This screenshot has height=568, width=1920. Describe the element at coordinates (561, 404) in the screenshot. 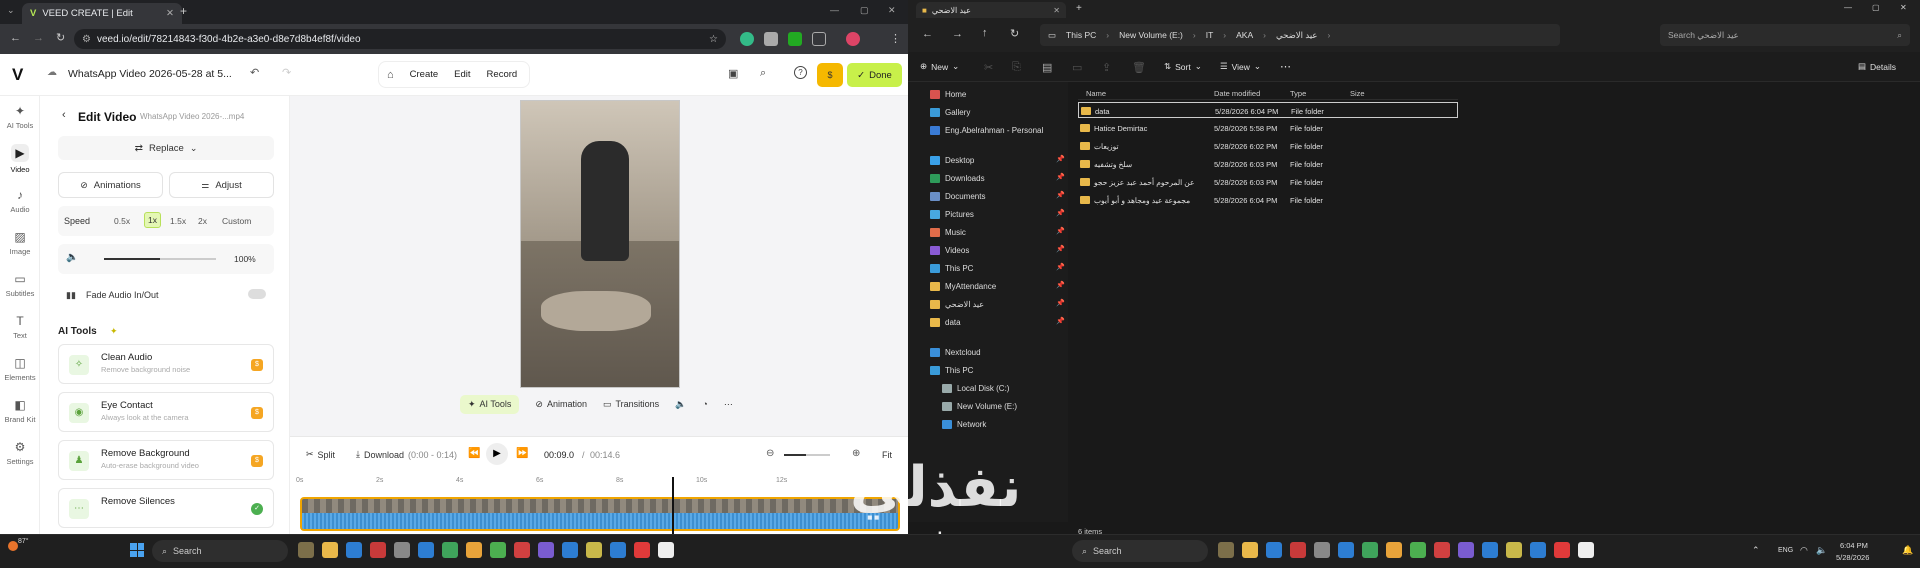

I see `stage-animation: ⊘ Animation` at that location.